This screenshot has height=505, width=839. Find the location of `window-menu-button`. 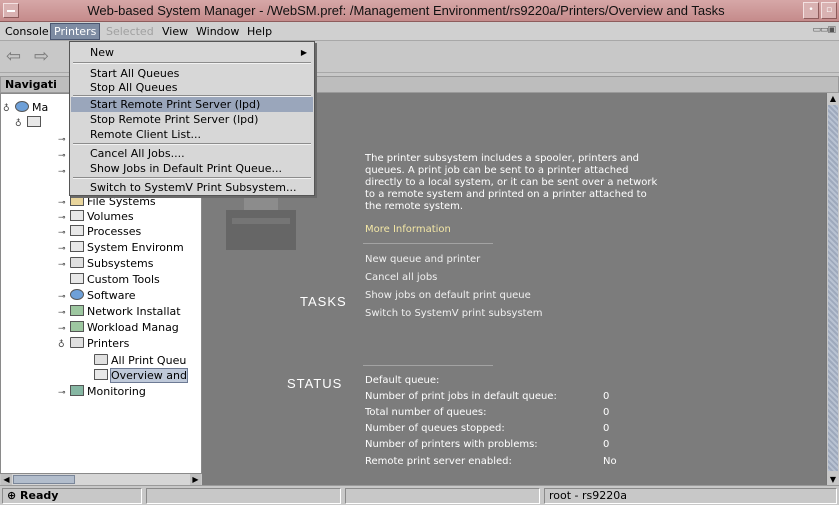

window-menu-button is located at coordinates (11, 10).